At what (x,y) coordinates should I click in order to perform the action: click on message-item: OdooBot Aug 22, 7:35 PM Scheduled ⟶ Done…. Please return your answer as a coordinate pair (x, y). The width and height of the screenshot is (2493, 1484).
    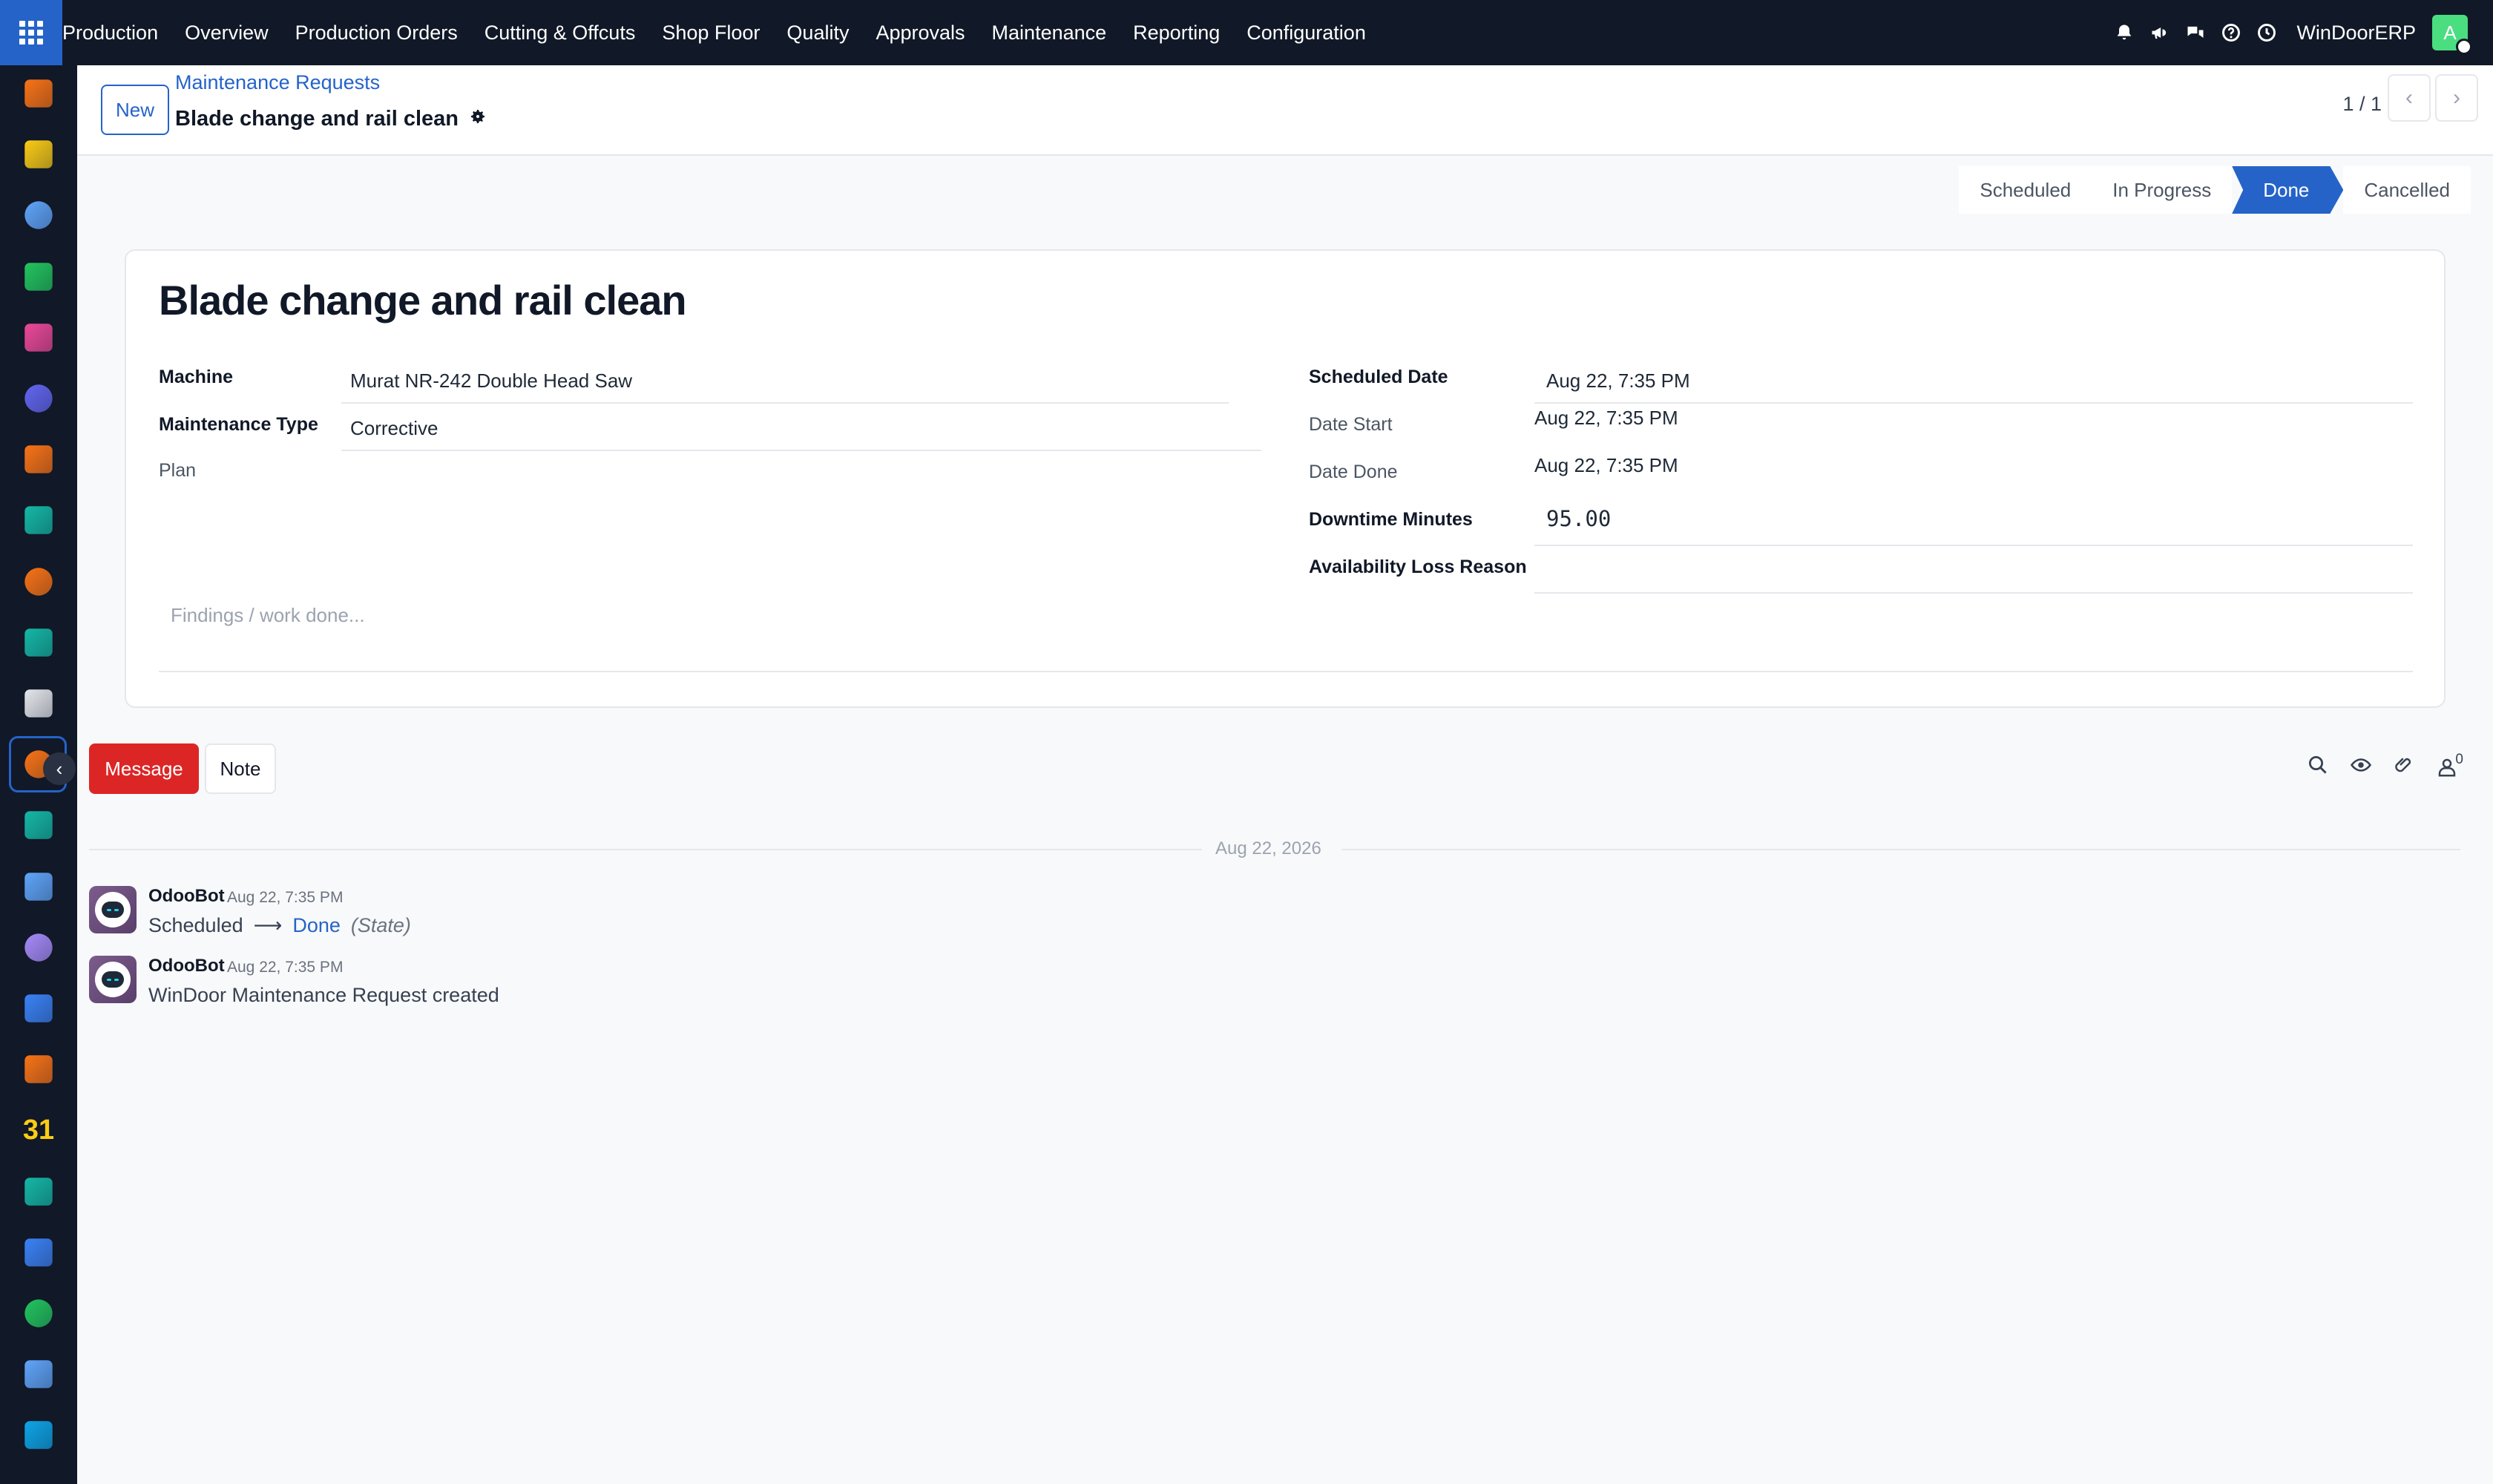
    Looking at the image, I should click on (534, 915).